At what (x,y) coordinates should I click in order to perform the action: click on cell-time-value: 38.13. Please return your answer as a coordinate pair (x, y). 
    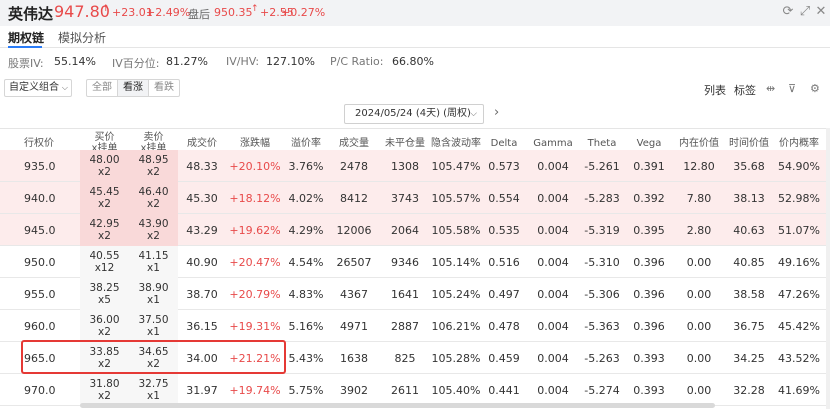
    Looking at the image, I should click on (749, 198).